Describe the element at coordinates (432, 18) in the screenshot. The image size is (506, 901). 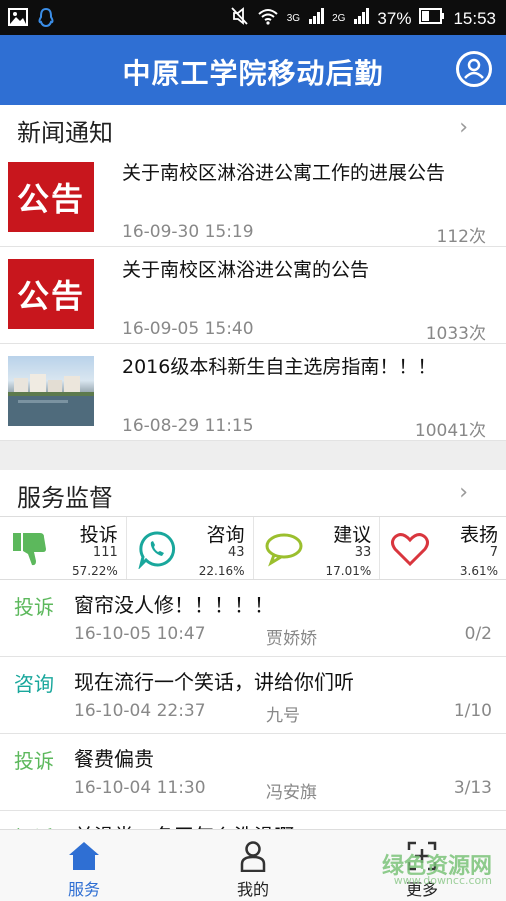
I see `battery-icon` at that location.